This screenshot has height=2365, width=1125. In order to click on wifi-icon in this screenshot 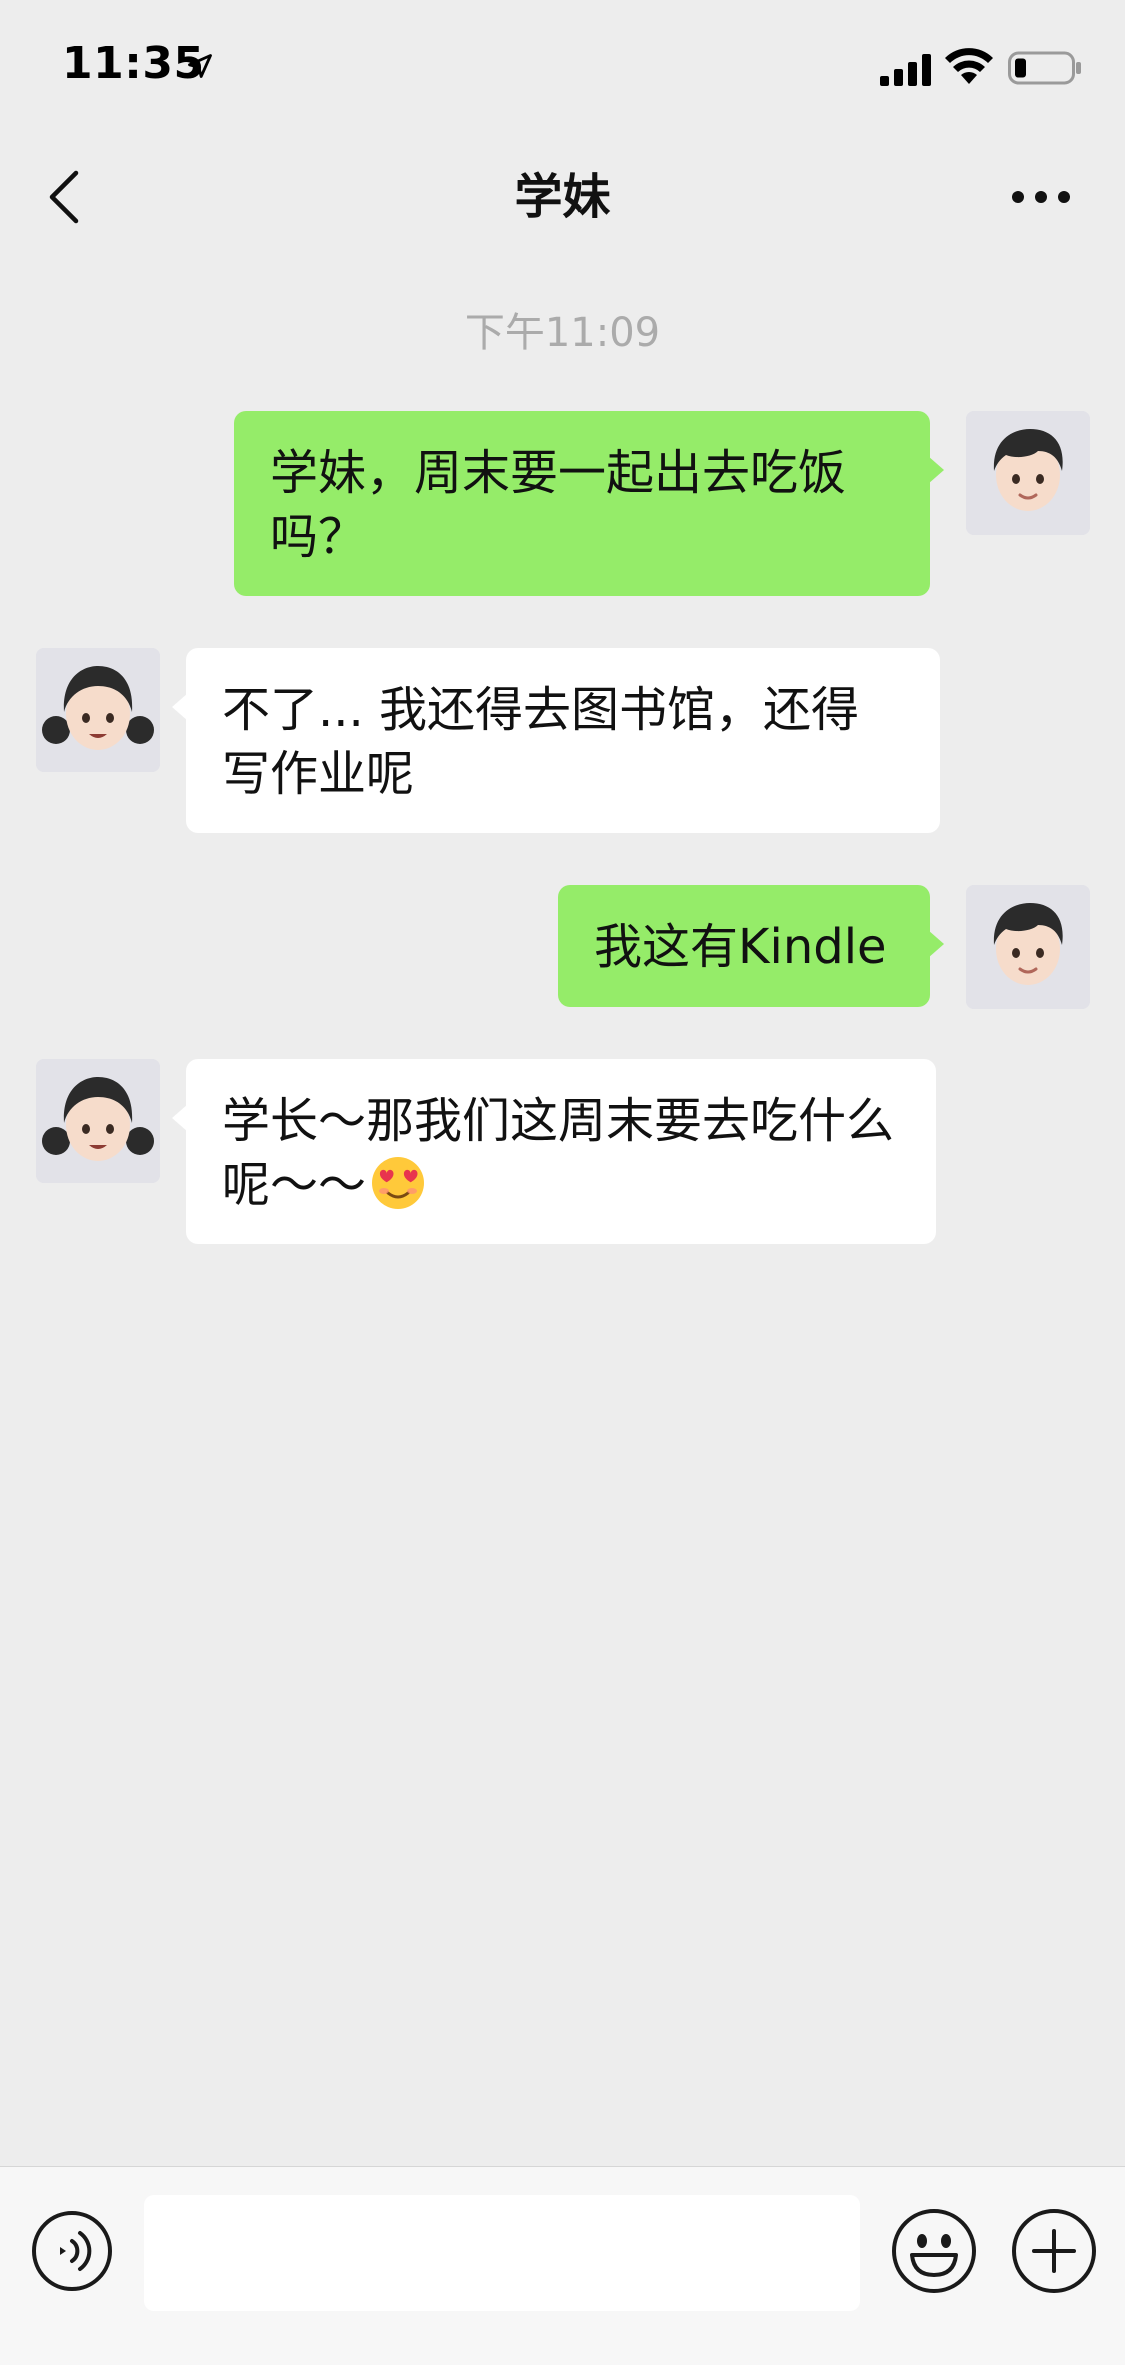, I will do `click(969, 66)`.